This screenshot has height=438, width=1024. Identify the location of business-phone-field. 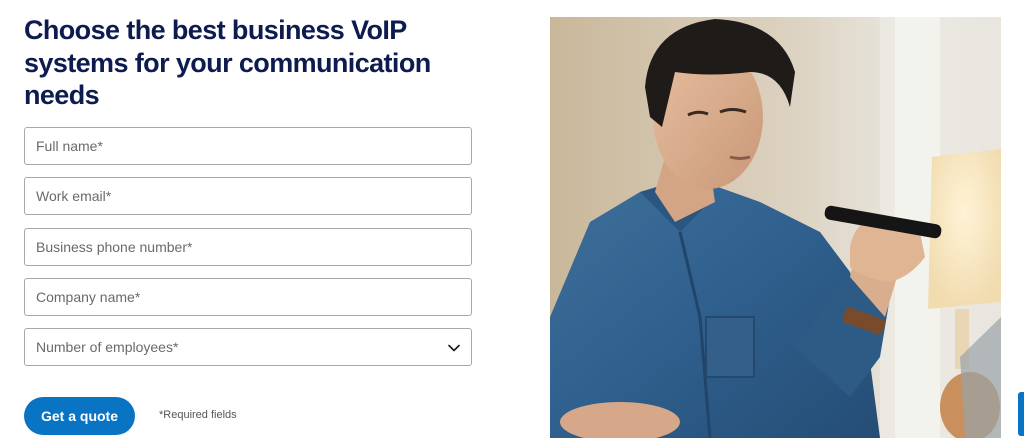
(248, 247).